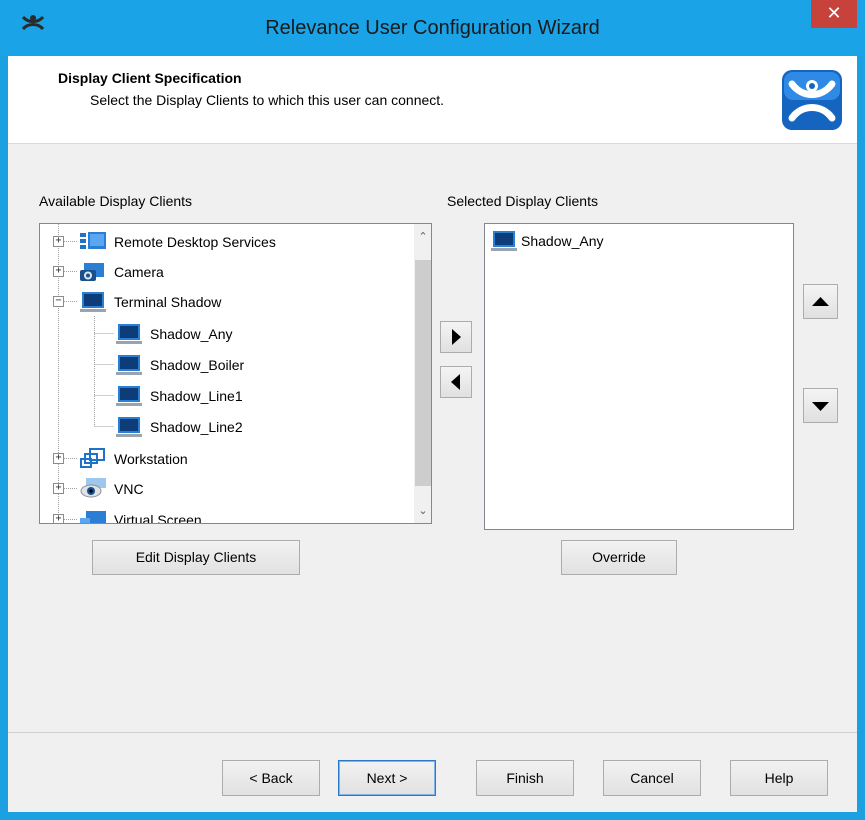 This screenshot has width=865, height=820. What do you see at coordinates (158, 518) in the screenshot?
I see `tree-item-label: Virtual Screen` at bounding box center [158, 518].